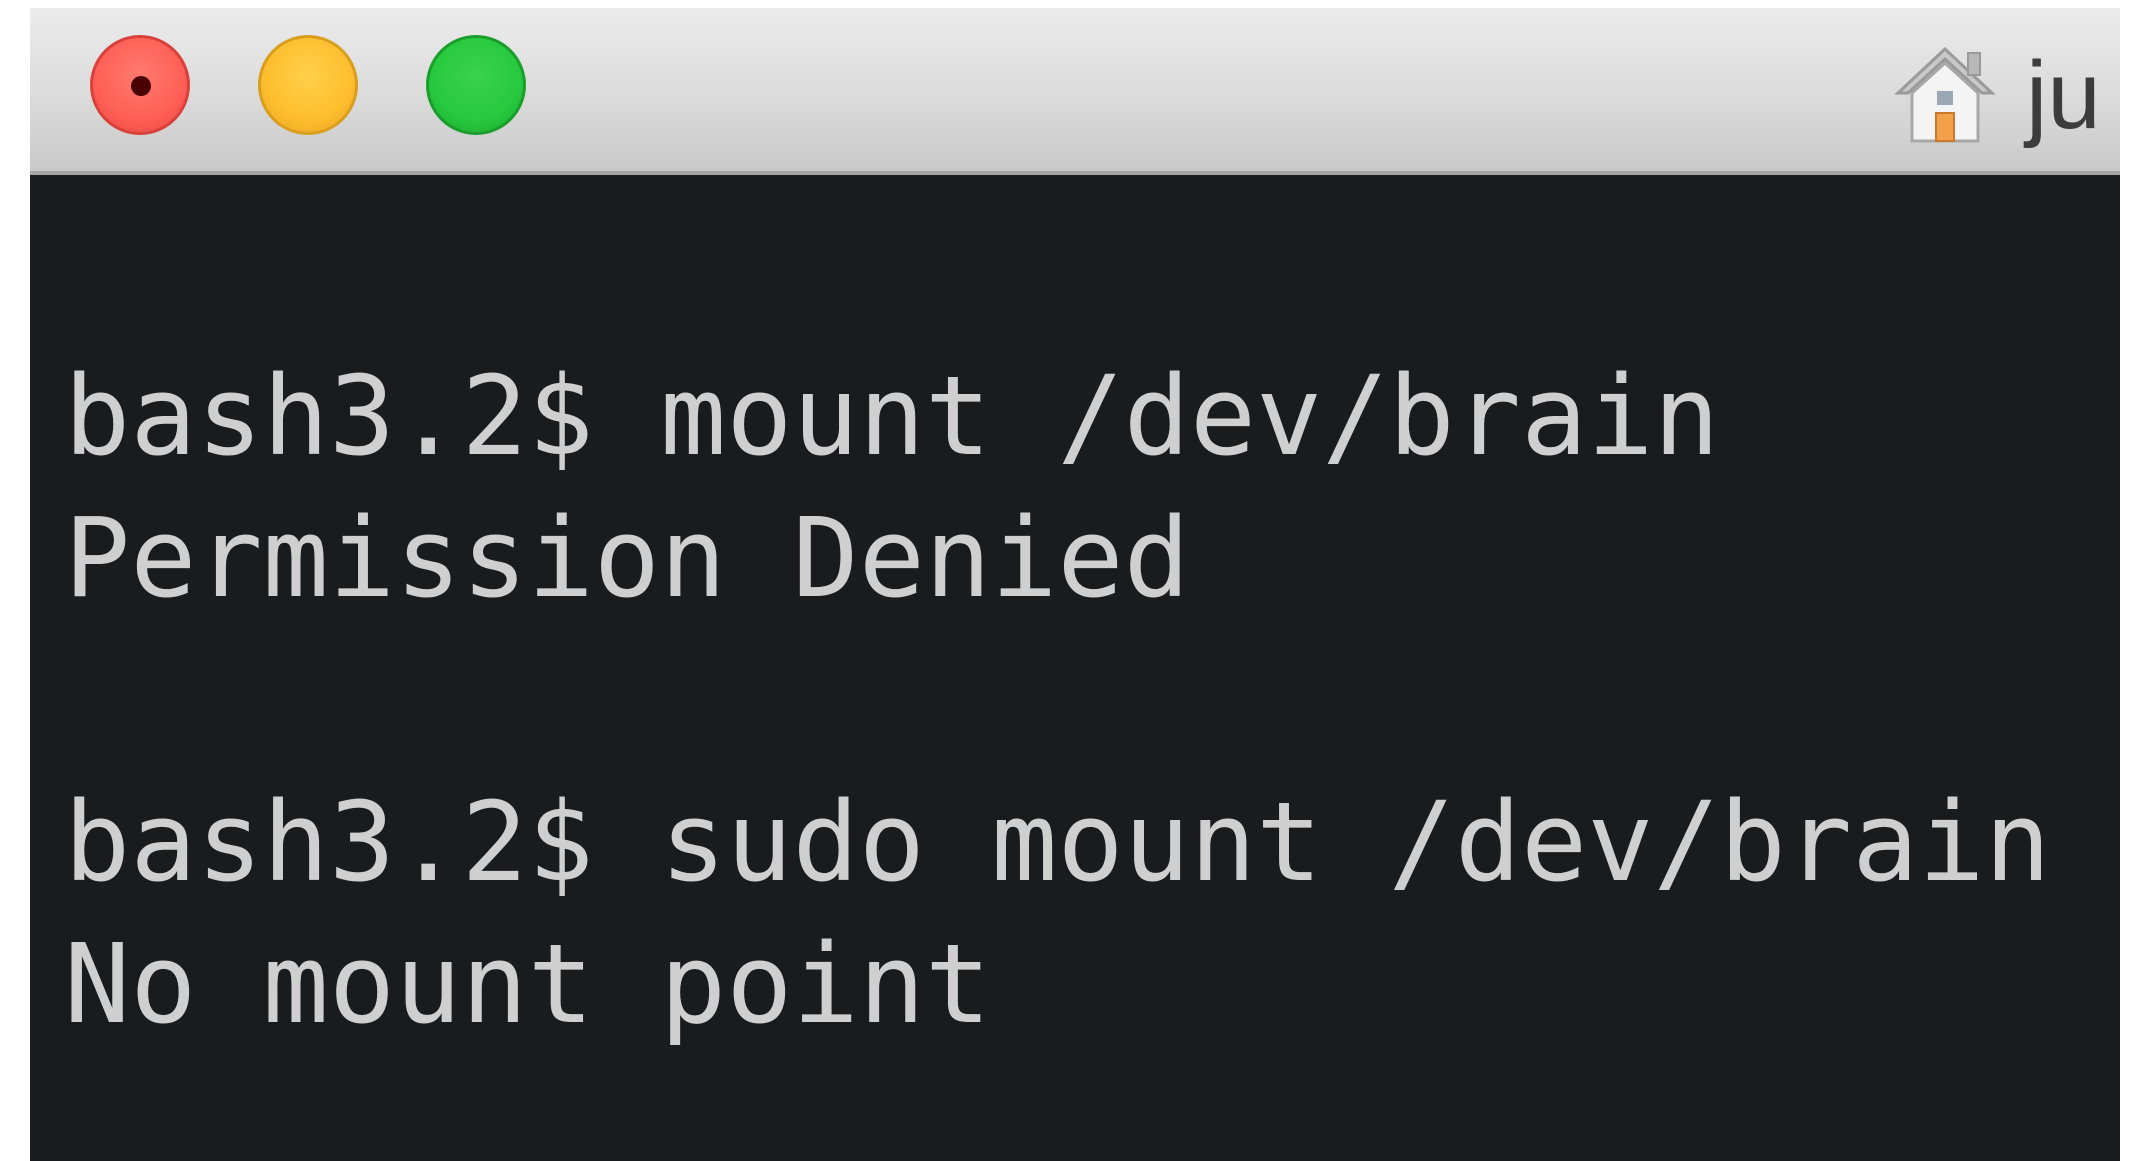  Describe the element at coordinates (1945, 96) in the screenshot. I see `home-icon` at that location.